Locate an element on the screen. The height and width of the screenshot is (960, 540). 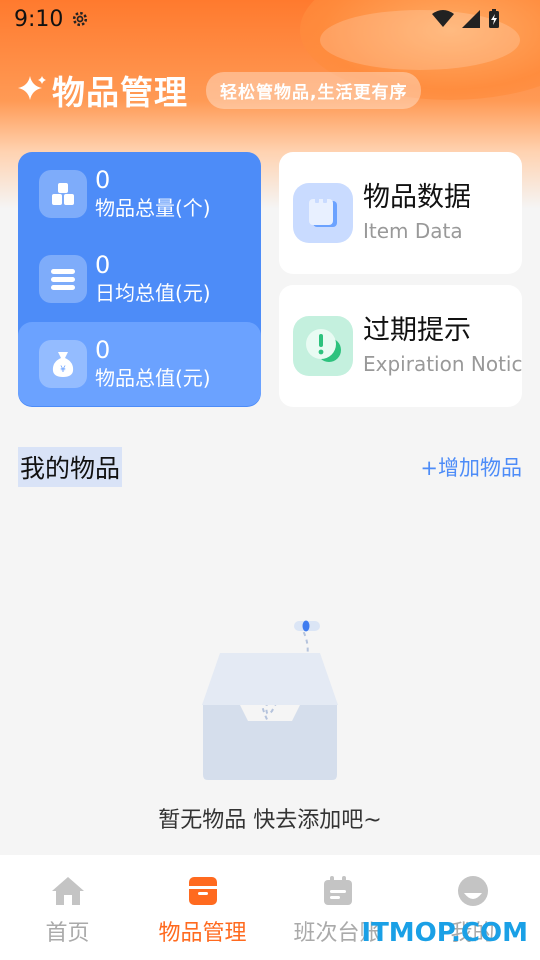
stack-icon is located at coordinates (63, 279).